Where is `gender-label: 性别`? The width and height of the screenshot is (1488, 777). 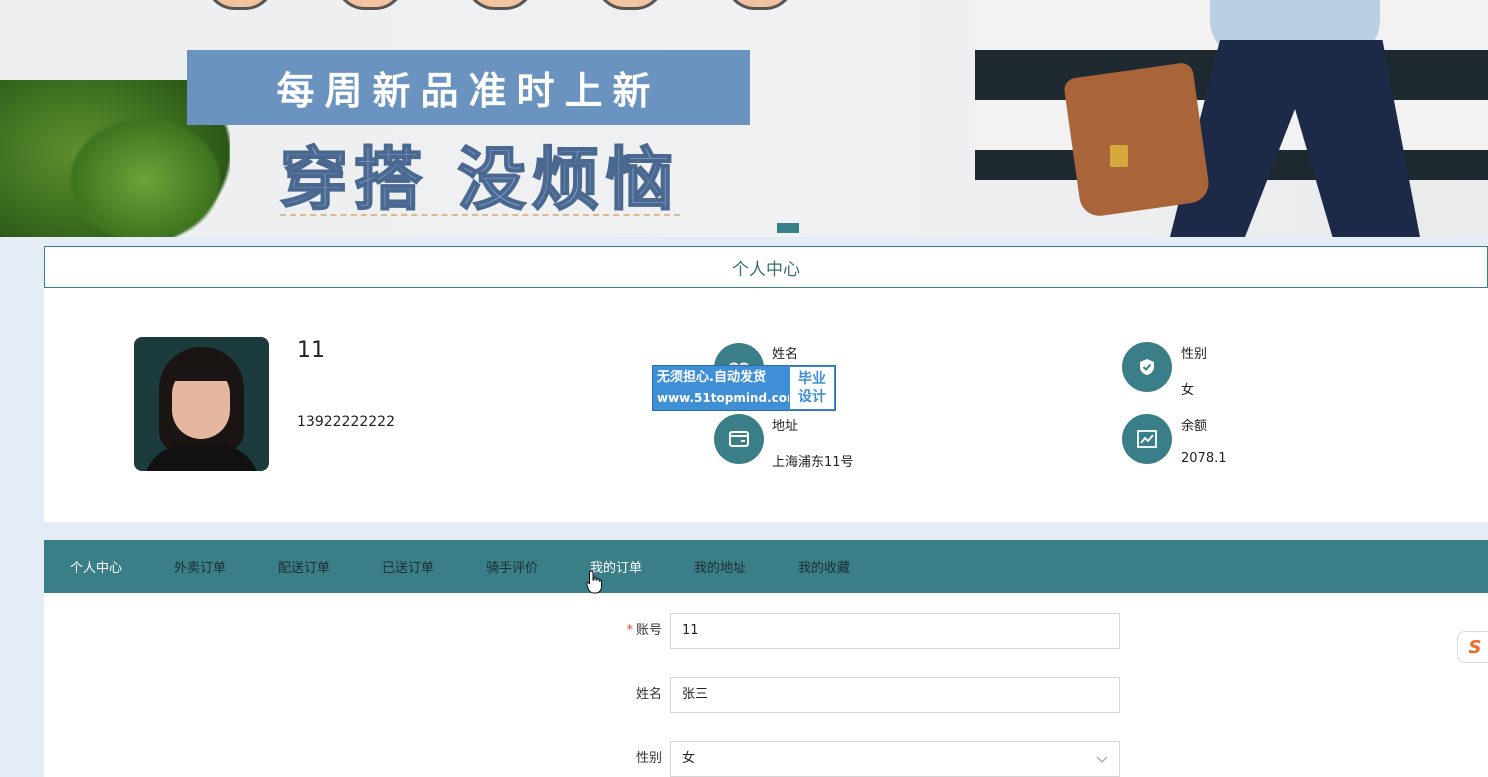 gender-label: 性别 is located at coordinates (648, 758).